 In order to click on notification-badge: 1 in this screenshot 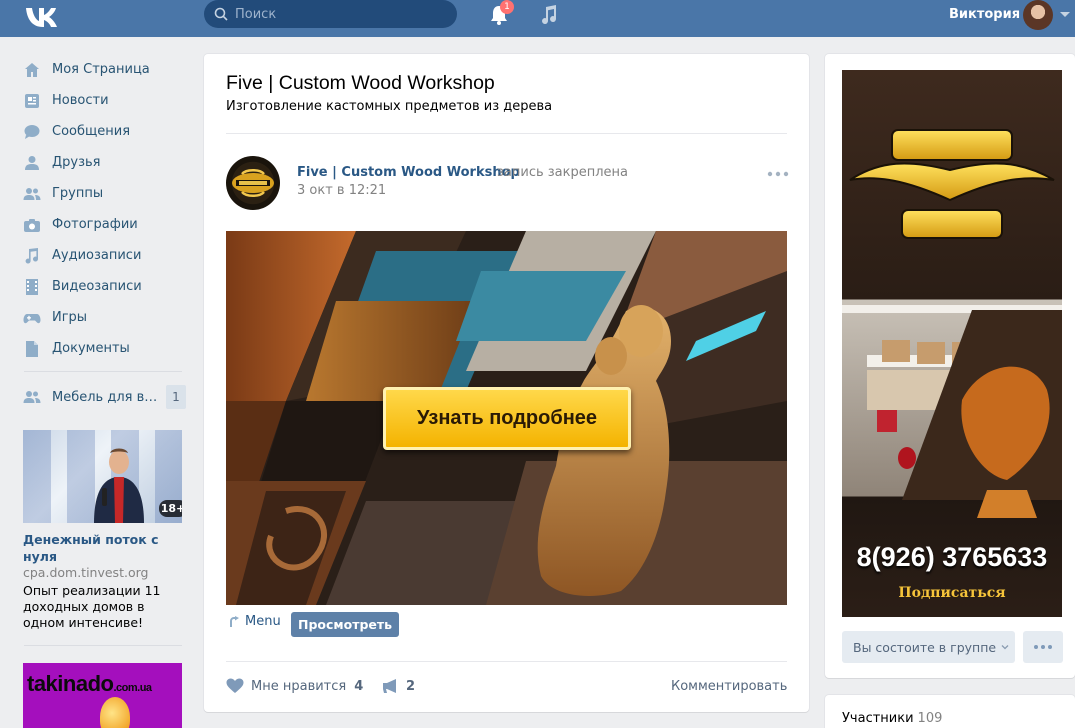, I will do `click(507, 7)`.